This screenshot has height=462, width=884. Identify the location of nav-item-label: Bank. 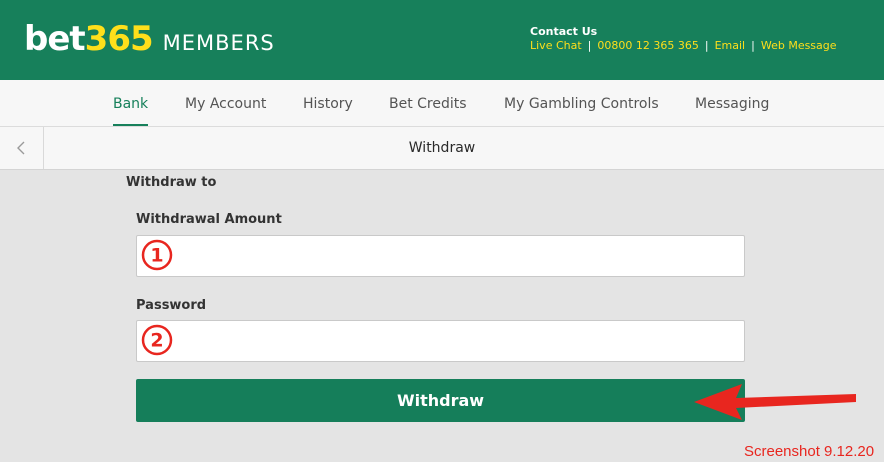
(131, 104).